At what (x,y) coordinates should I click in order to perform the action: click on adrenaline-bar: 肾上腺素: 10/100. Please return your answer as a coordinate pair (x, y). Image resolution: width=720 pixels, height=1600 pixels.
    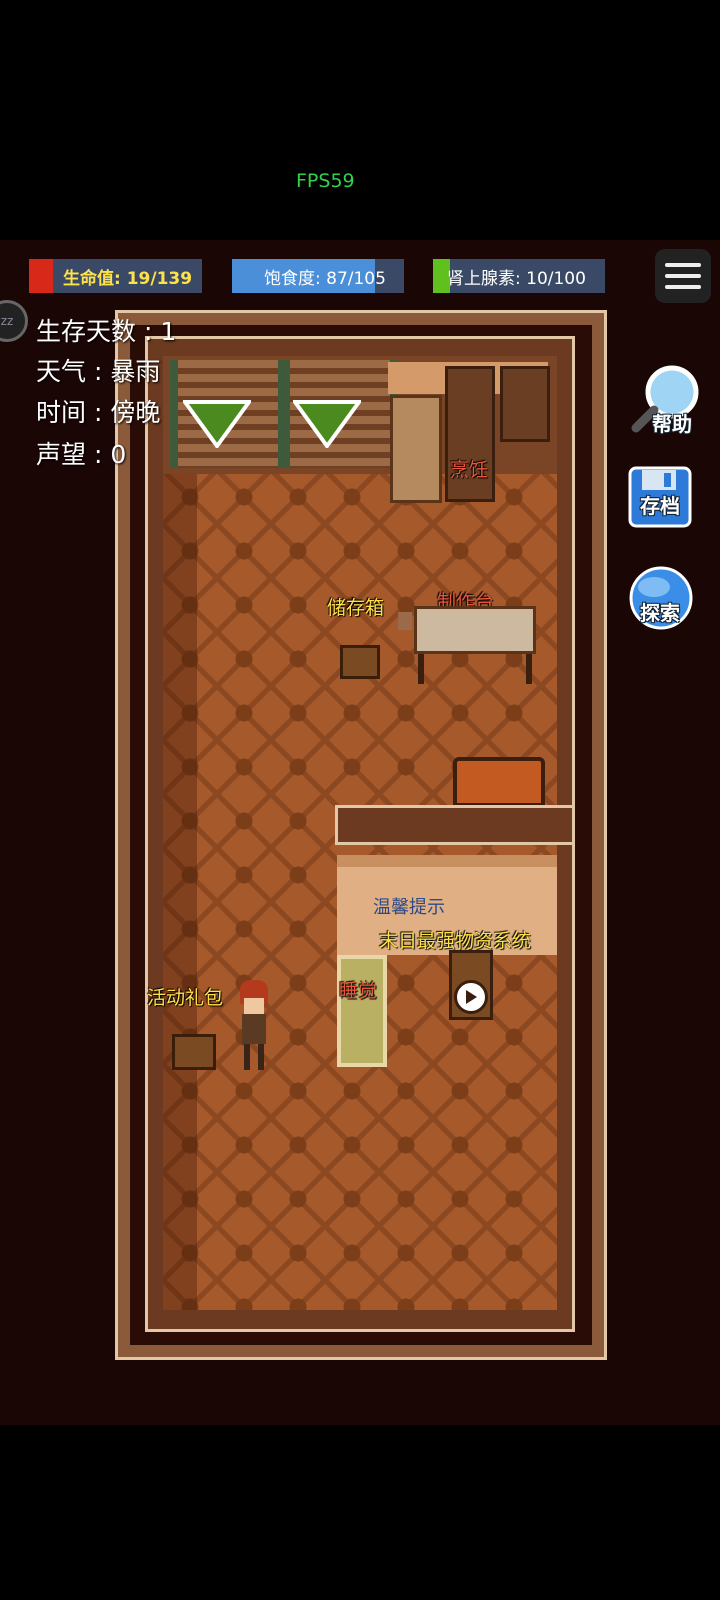
    Looking at the image, I should click on (519, 276).